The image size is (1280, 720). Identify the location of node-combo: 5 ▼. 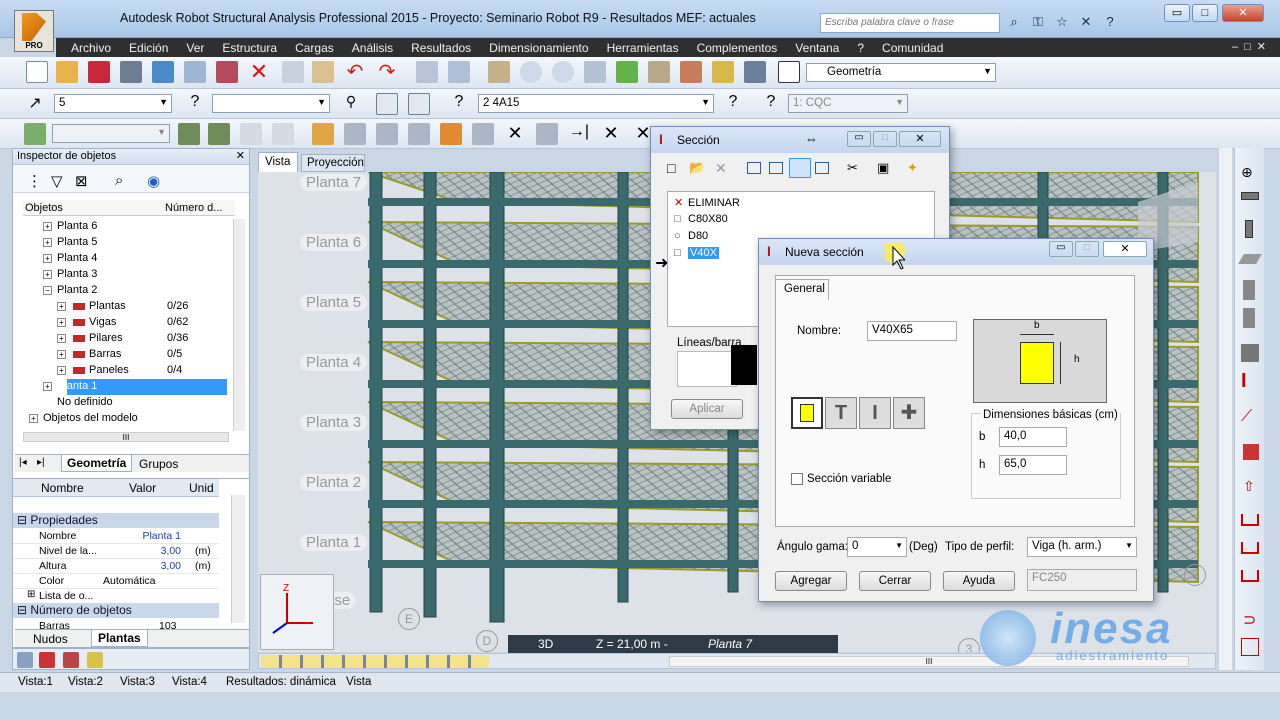
(113, 103).